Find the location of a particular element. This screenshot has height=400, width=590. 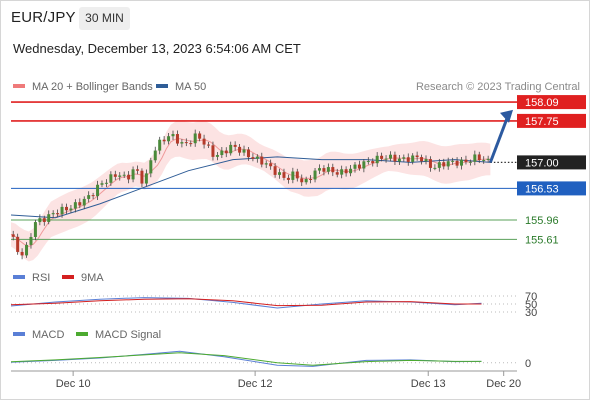

x-tick-label: Dec 20 is located at coordinates (503, 384).